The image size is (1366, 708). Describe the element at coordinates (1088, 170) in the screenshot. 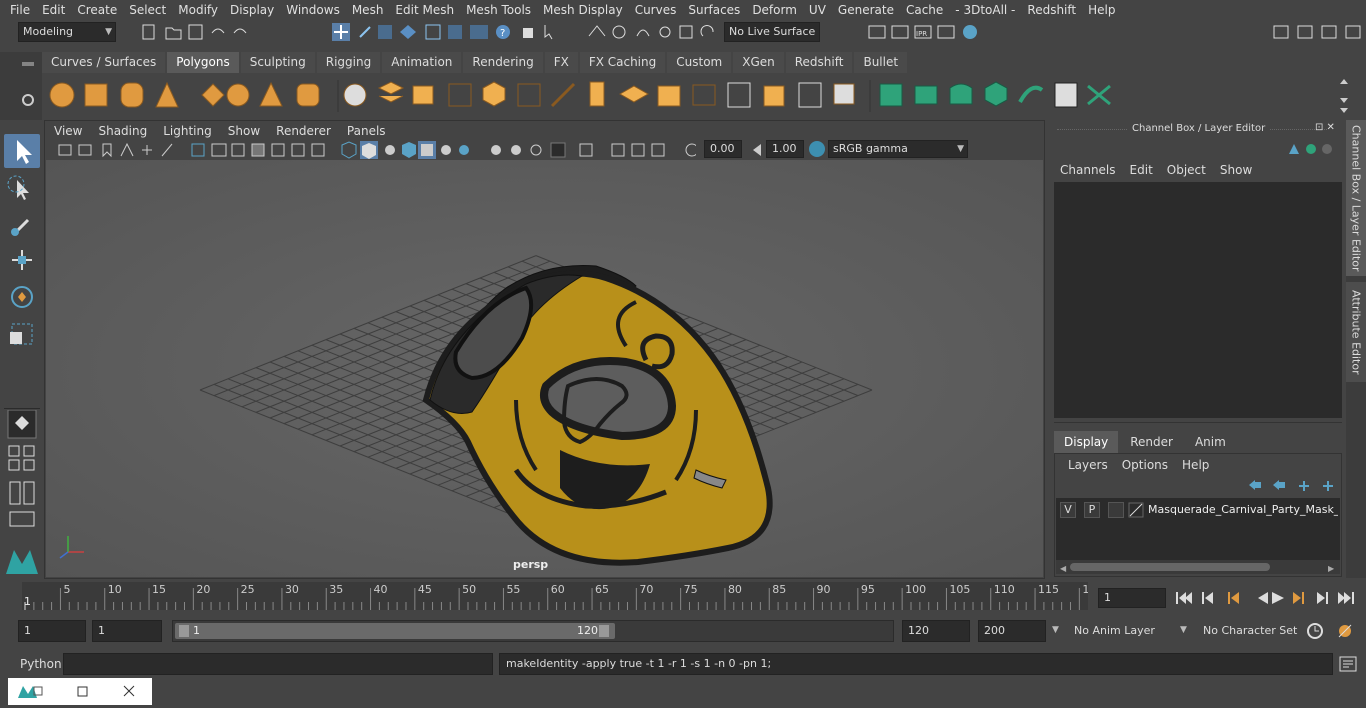

I see `channel-menu-channels: Channels` at that location.